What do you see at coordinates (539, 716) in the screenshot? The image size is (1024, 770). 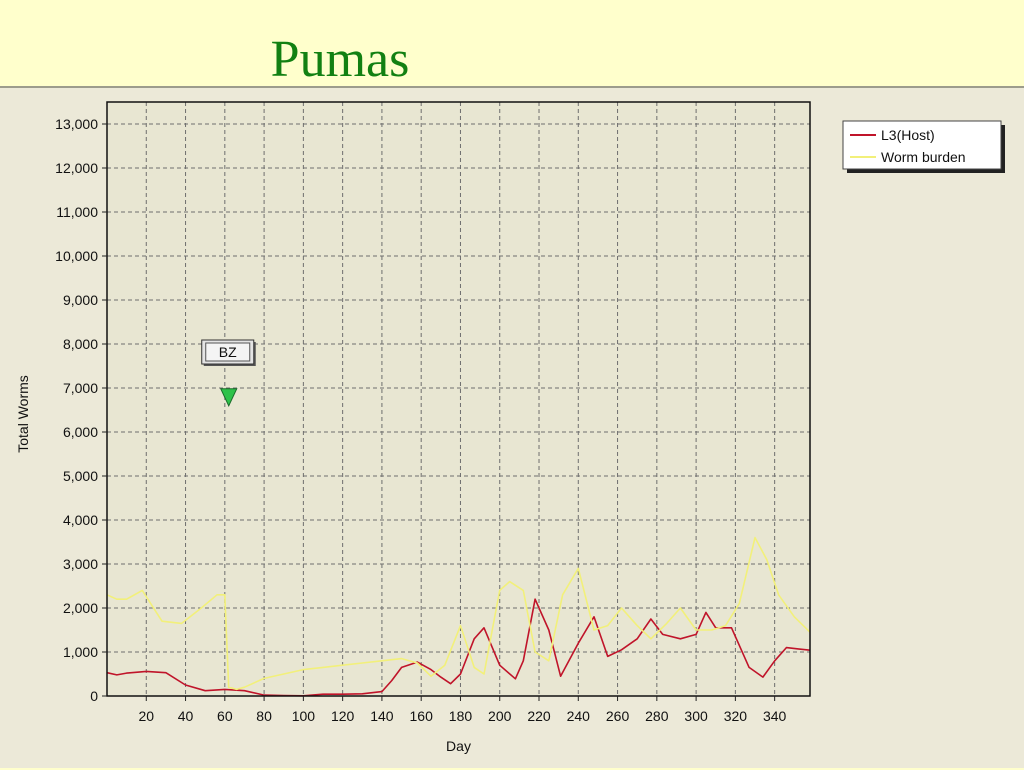 I see `x-tick-label: 220` at bounding box center [539, 716].